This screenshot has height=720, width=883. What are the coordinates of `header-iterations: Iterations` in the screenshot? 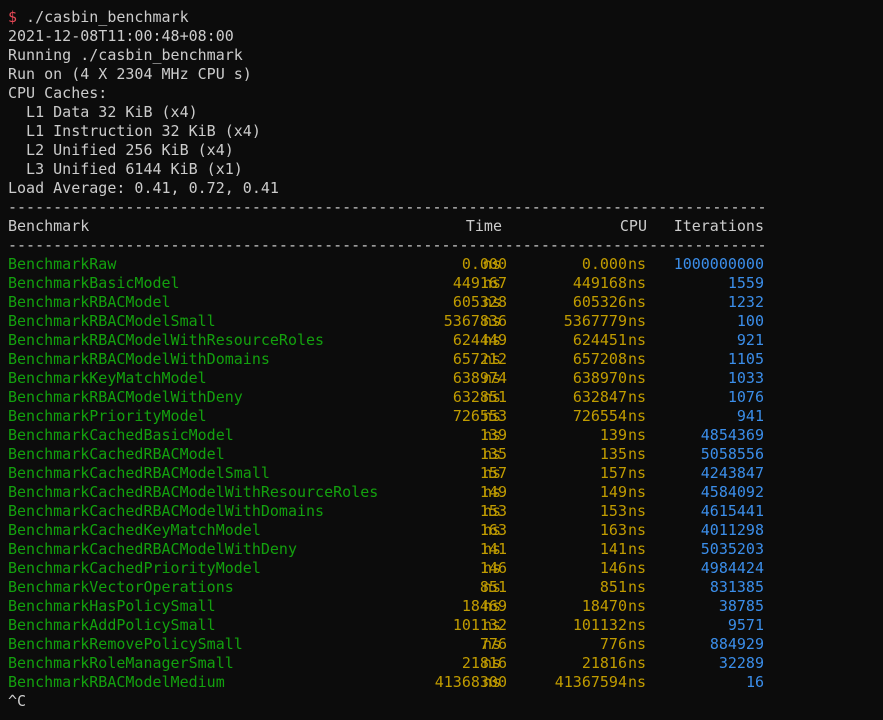 It's located at (718, 226).